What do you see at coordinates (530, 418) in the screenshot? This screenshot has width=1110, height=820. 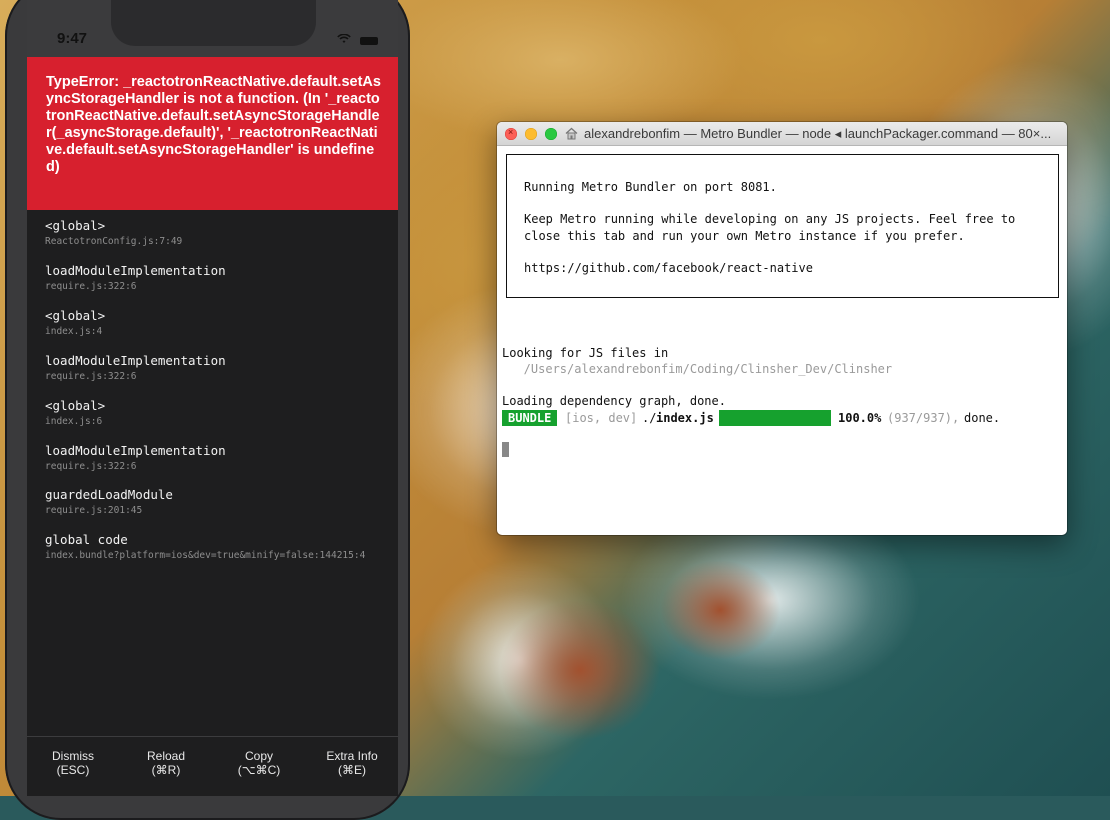 I see `bundle-badge: BUNDLE` at bounding box center [530, 418].